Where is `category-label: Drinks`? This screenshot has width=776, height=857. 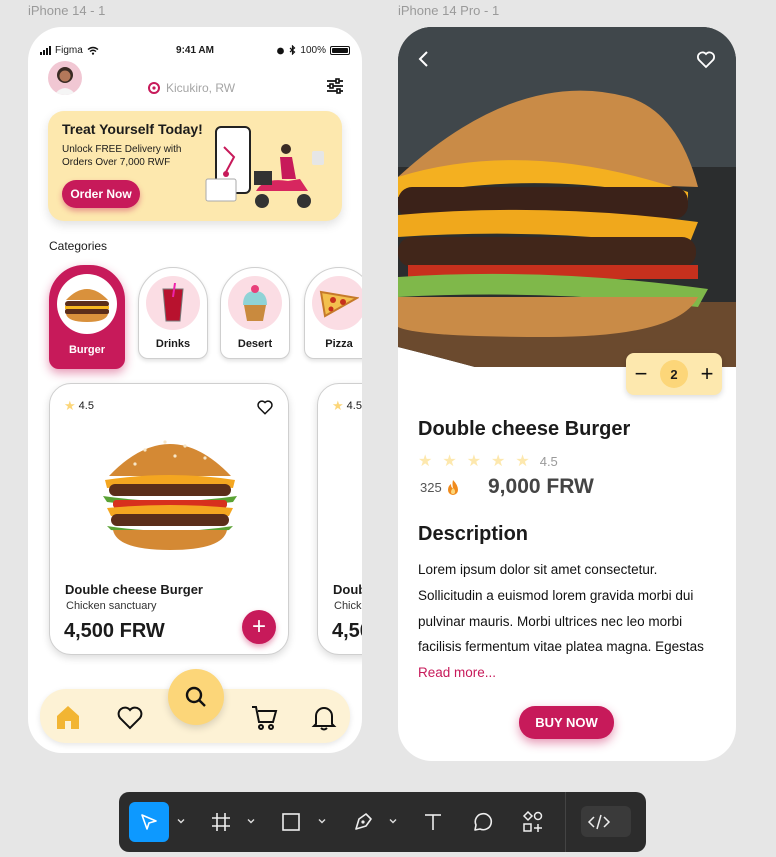 category-label: Drinks is located at coordinates (173, 344).